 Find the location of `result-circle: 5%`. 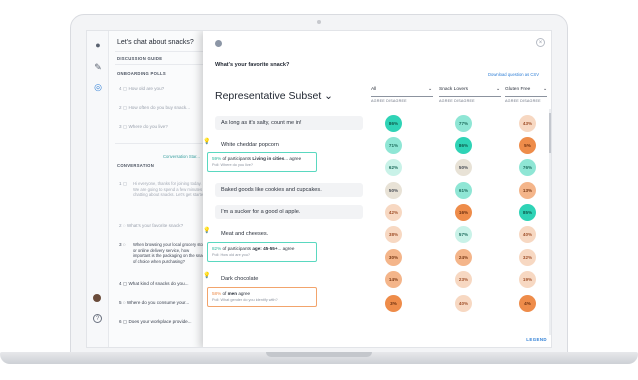

result-circle: 5% is located at coordinates (527, 145).